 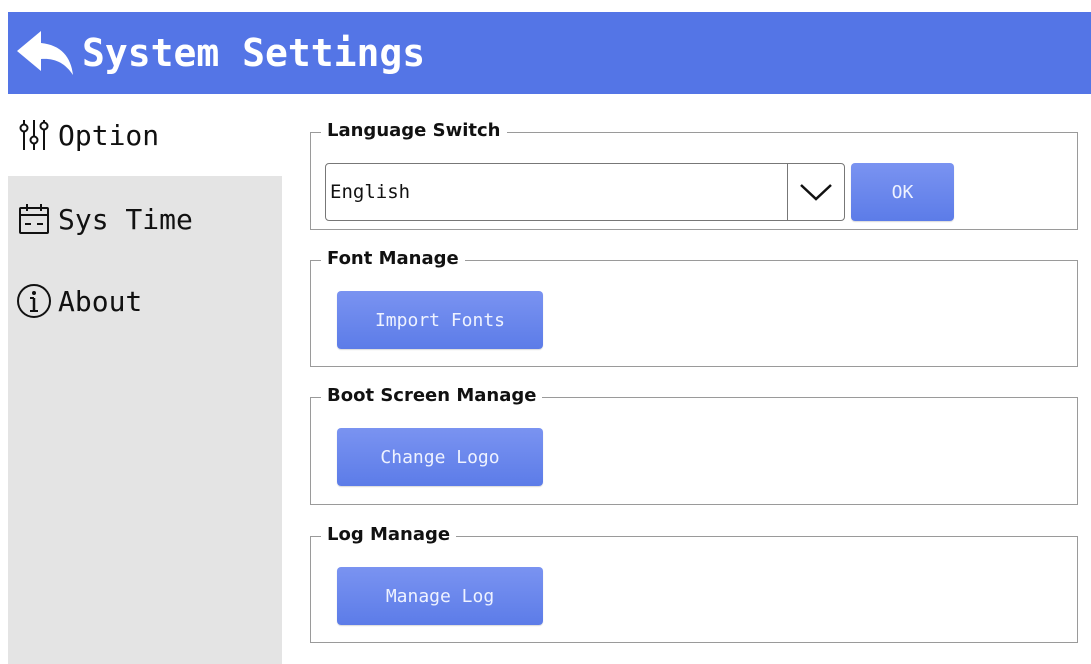 I want to click on sidebar-item-option: Option, so click(x=145, y=135).